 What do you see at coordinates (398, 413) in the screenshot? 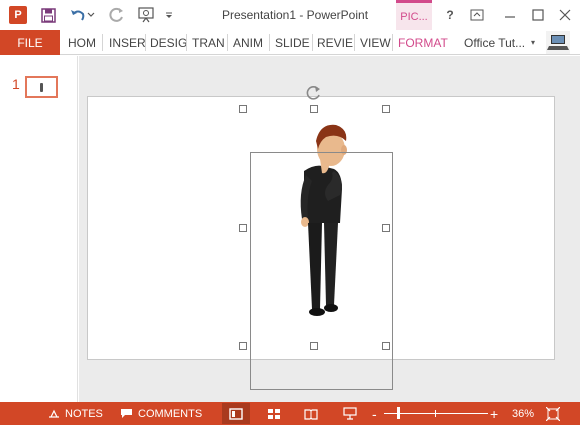
I see `zoom-slider-thumb` at bounding box center [398, 413].